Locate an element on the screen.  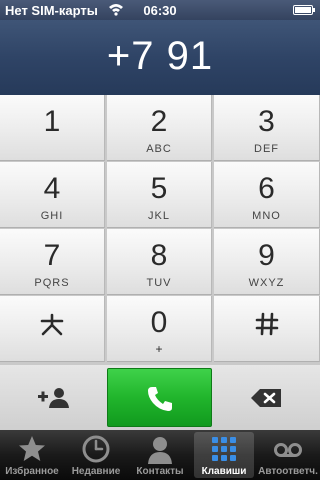
backspace-icon is located at coordinates (266, 398).